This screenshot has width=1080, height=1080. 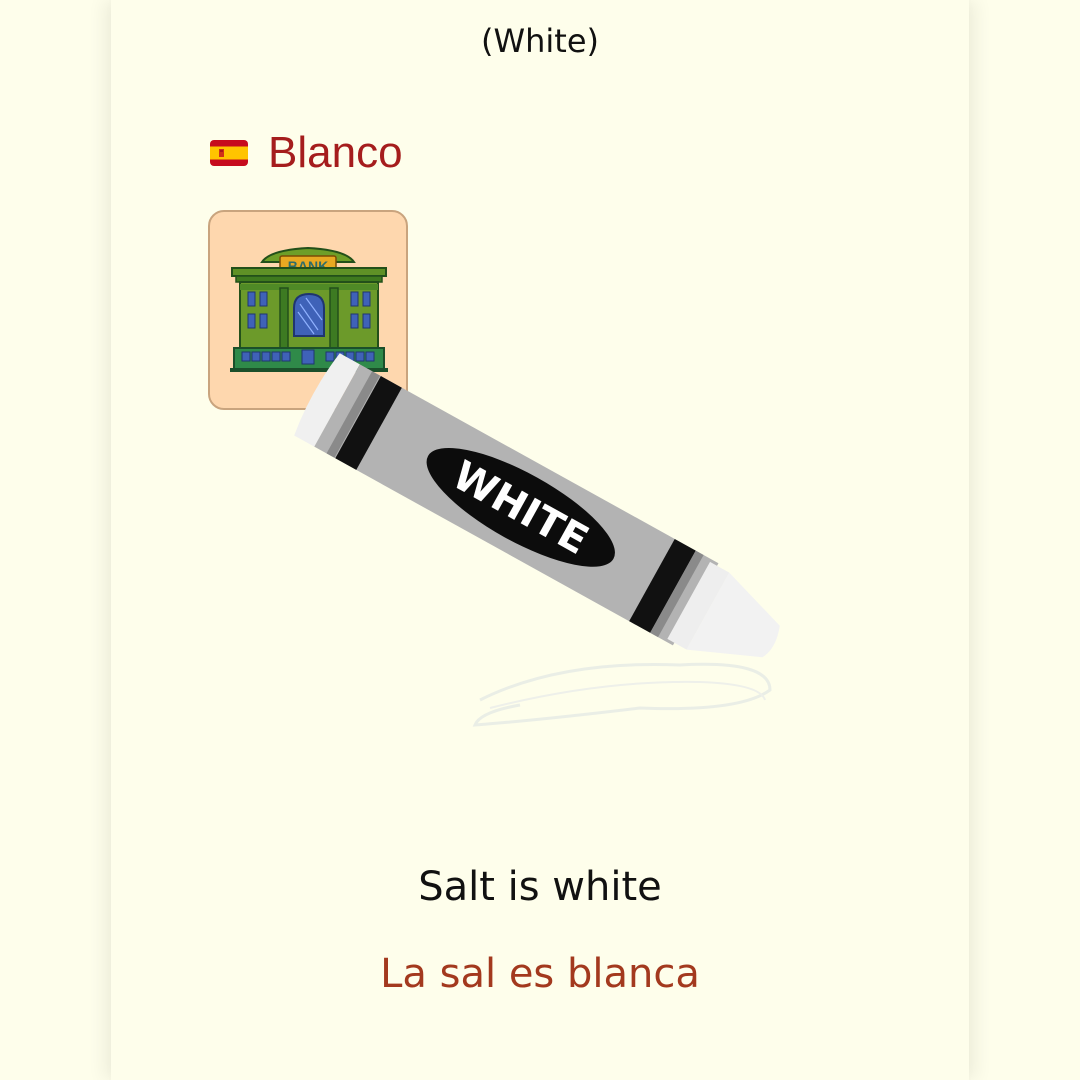 I want to click on bank-building-icon: BANK, so click(x=309, y=309).